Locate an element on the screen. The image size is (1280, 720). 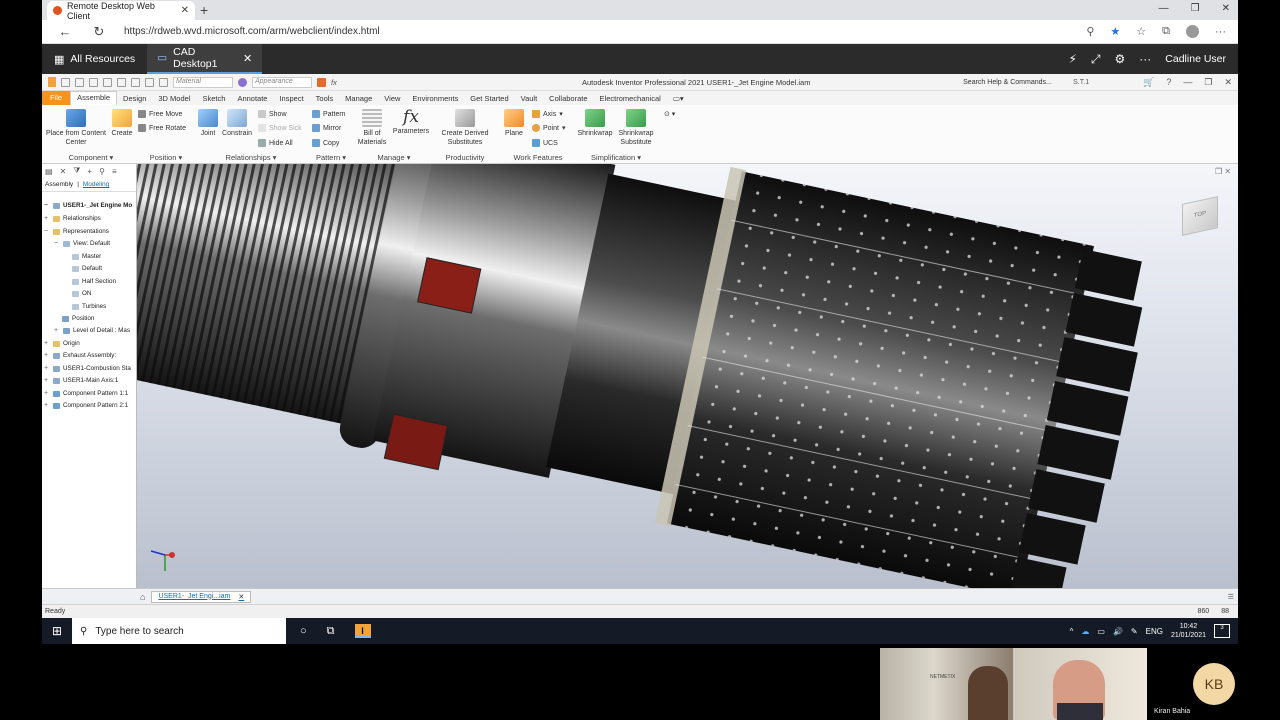
home-icon: ⌂ is located at coordinates (142, 597).